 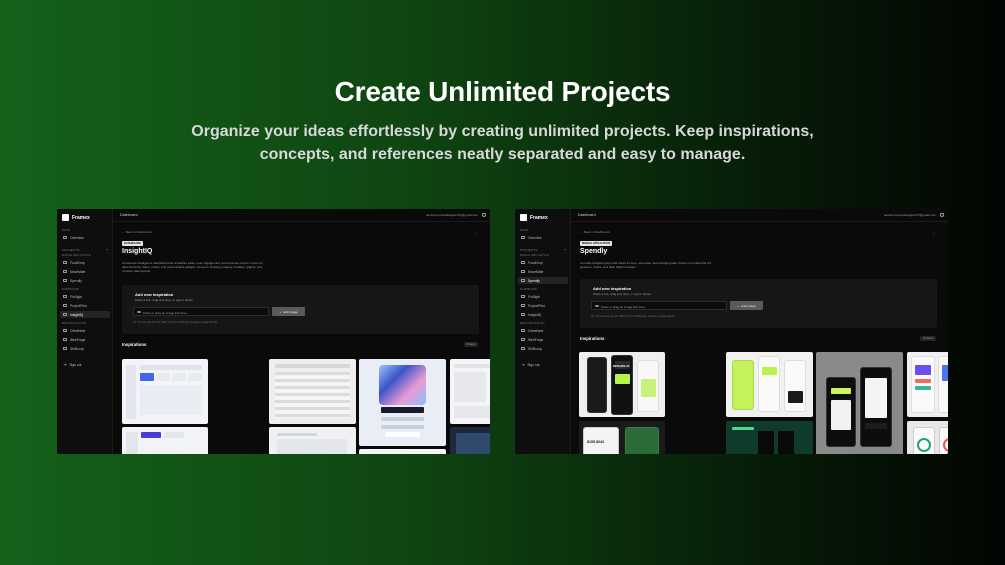 What do you see at coordinates (738, 305) in the screenshot?
I see `plus-icon: +` at bounding box center [738, 305].